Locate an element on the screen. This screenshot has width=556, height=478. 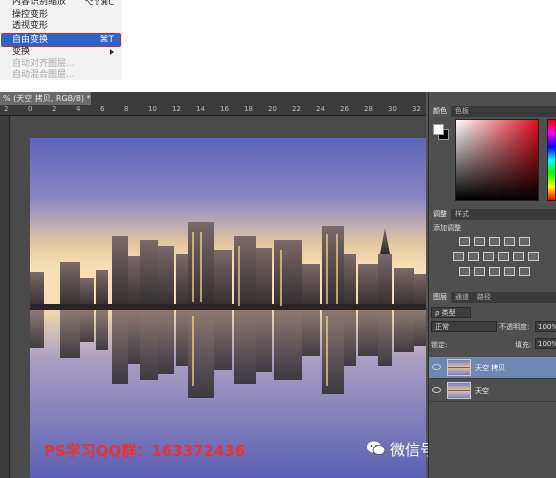
foreground-color-swatch is located at coordinates (438, 129).